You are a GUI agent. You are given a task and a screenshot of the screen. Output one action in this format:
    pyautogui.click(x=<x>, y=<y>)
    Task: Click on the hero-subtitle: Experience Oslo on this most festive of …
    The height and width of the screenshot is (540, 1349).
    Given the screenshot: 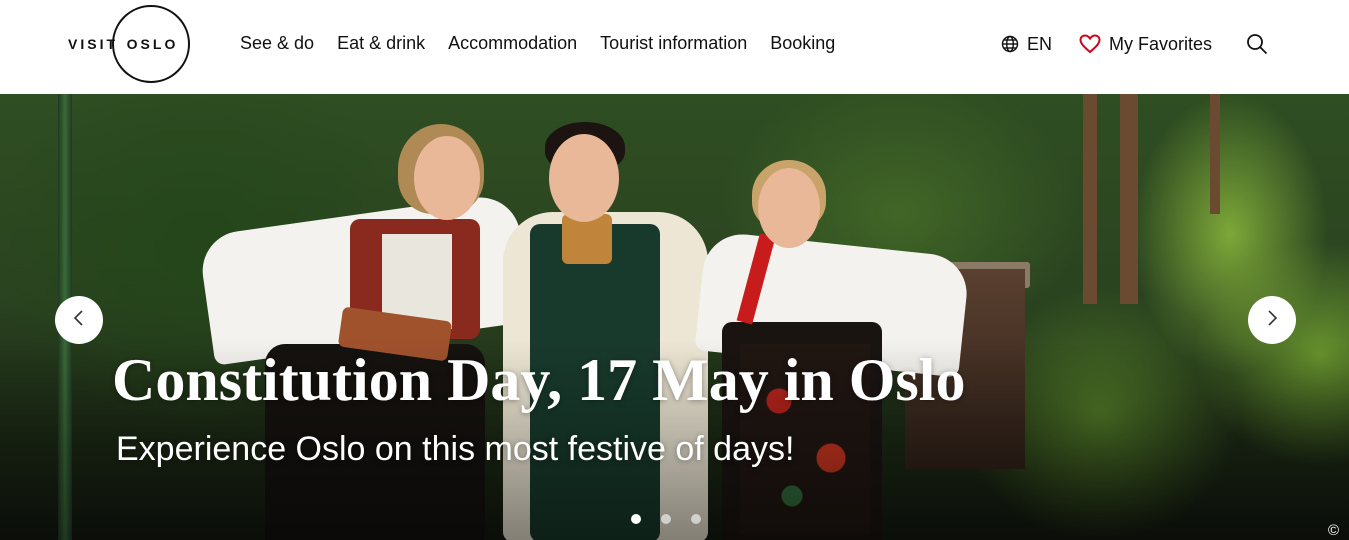 What is the action you would take?
    pyautogui.click(x=455, y=449)
    